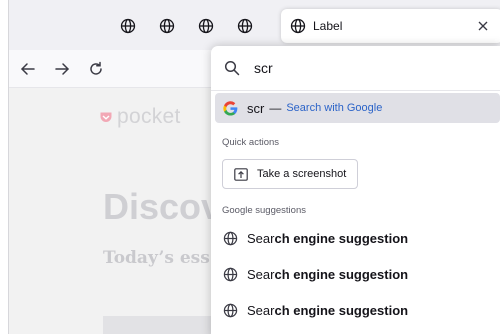 The image size is (500, 334). I want to click on tab-strip: Label, so click(254, 25).